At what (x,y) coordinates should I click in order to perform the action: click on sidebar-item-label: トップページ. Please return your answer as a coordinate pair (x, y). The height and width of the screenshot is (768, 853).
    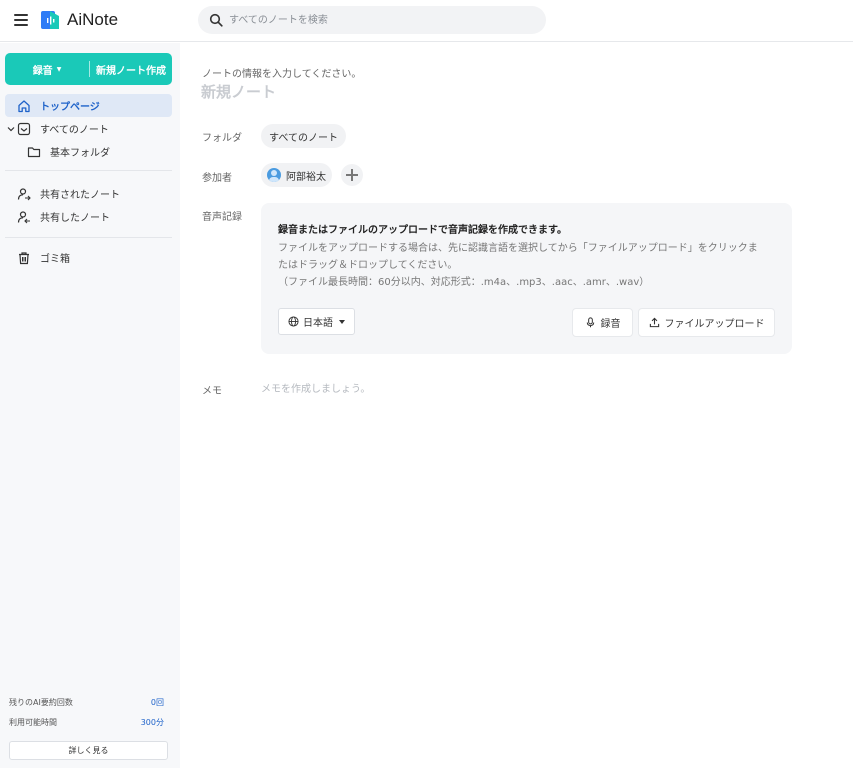
    Looking at the image, I should click on (70, 107).